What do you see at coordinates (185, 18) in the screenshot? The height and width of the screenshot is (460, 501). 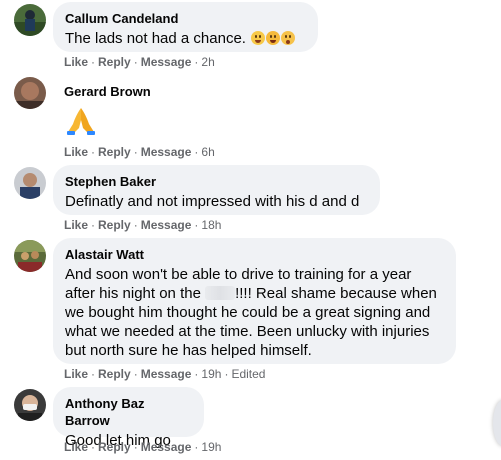 I see `comment-author: Callum Candeland` at bounding box center [185, 18].